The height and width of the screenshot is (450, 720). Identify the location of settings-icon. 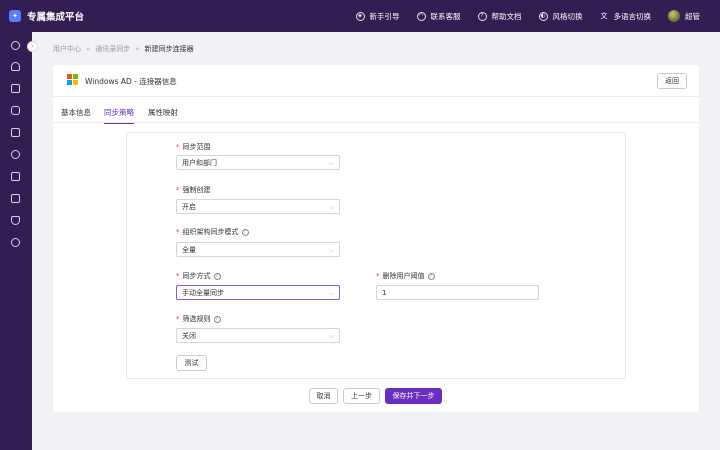
(15, 154).